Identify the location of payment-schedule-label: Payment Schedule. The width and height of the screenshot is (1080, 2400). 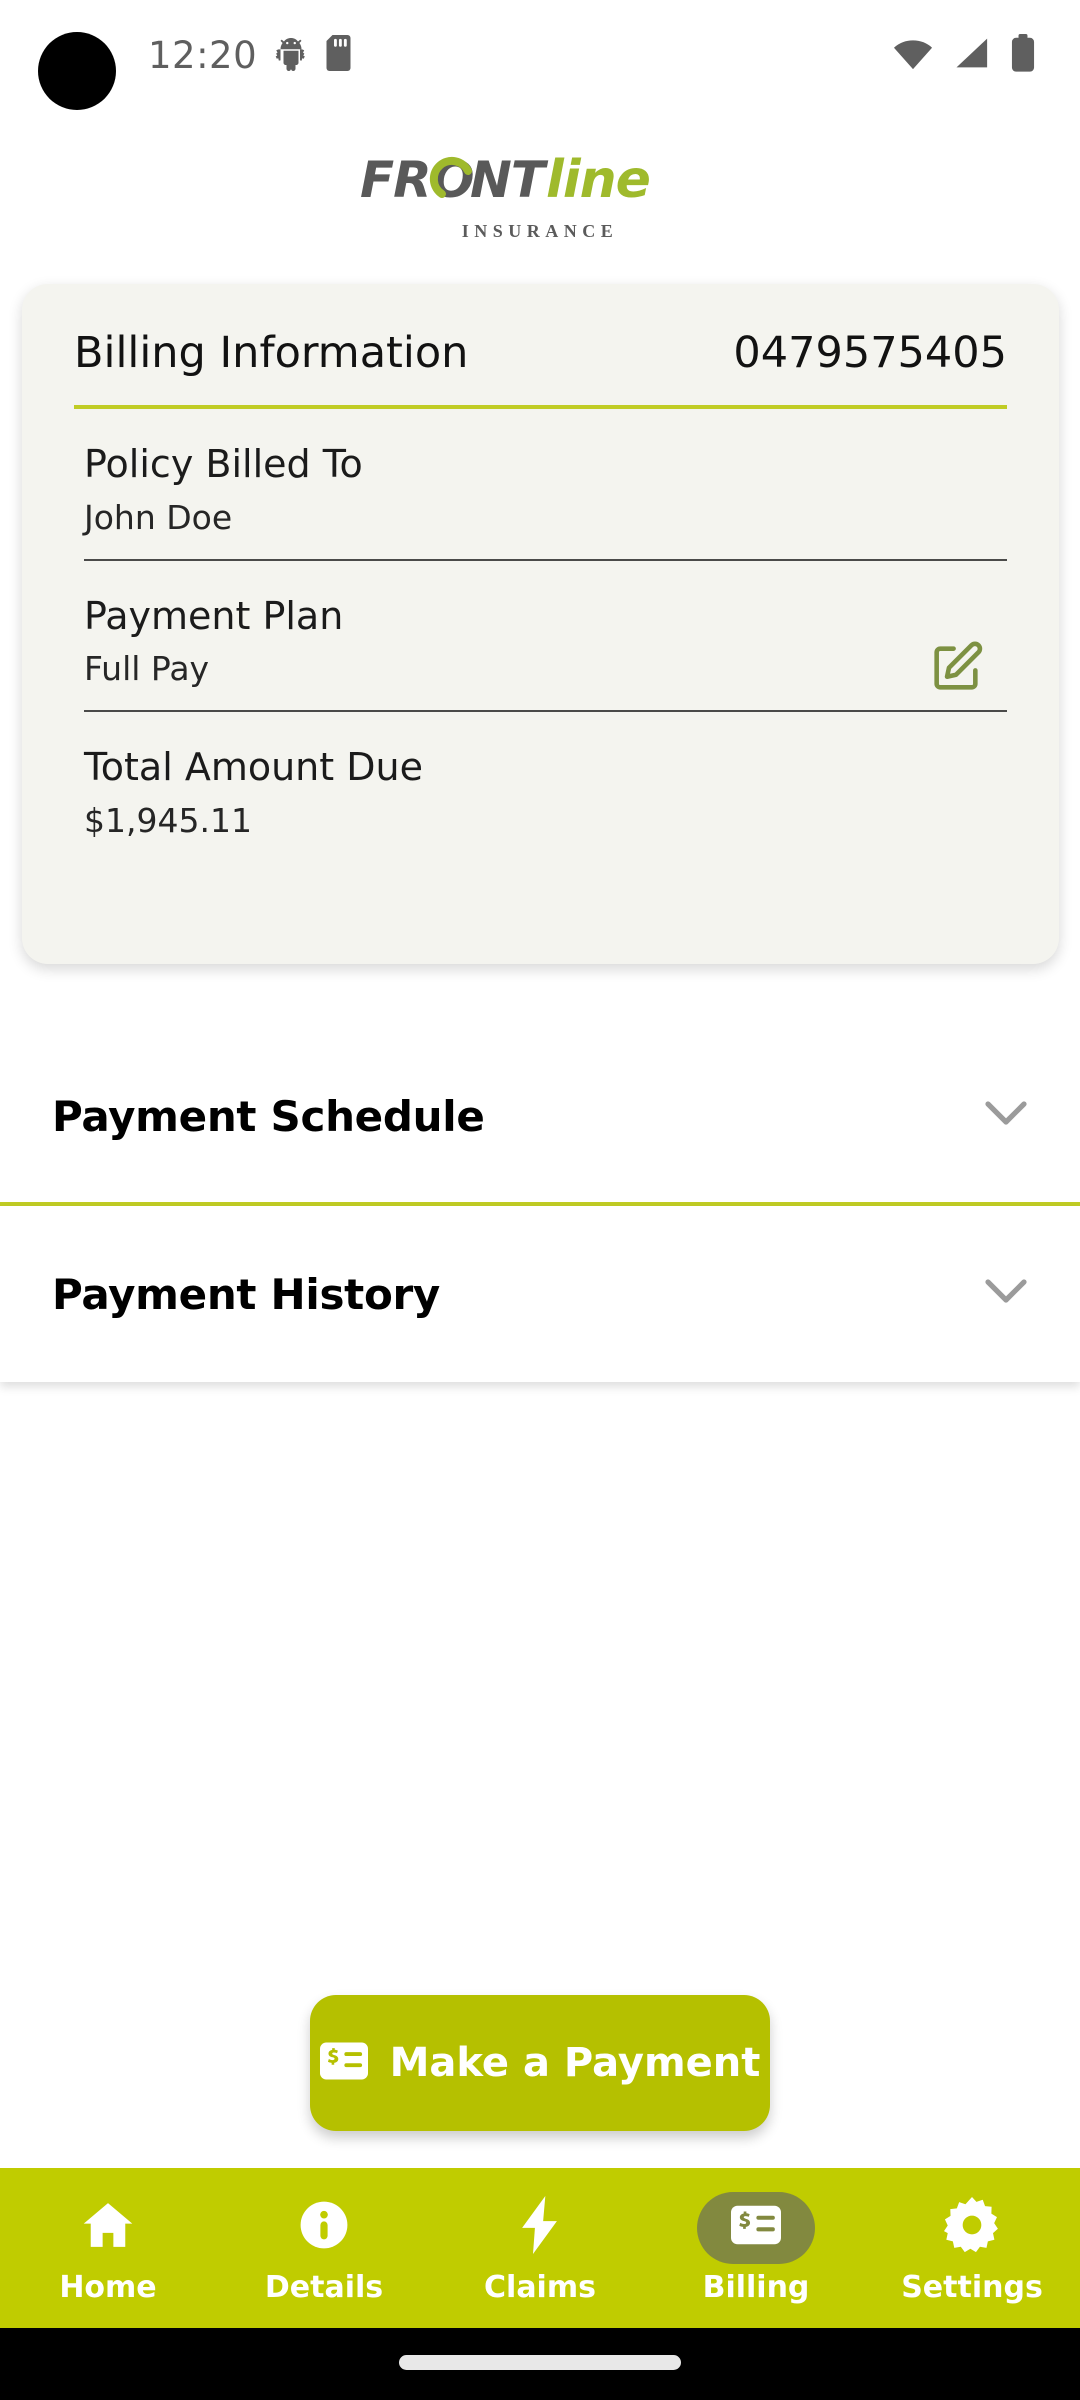
(268, 1116).